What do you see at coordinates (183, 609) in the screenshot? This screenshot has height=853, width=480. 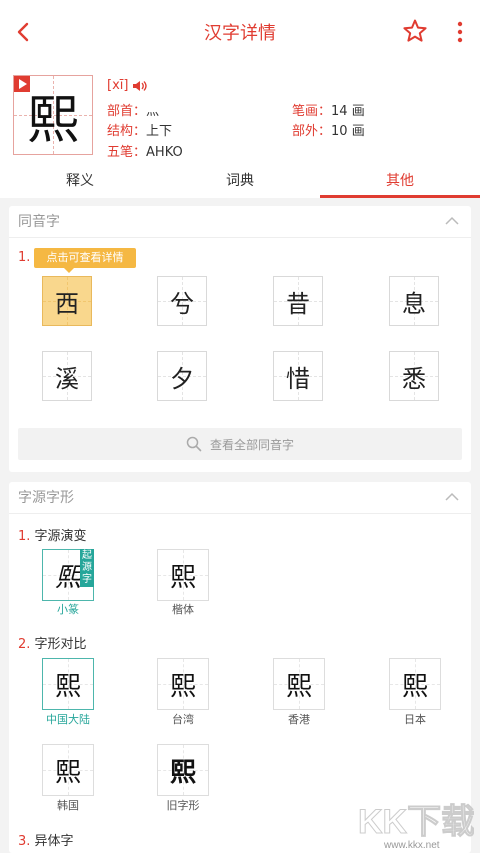 I see `form-caption: 楷体` at bounding box center [183, 609].